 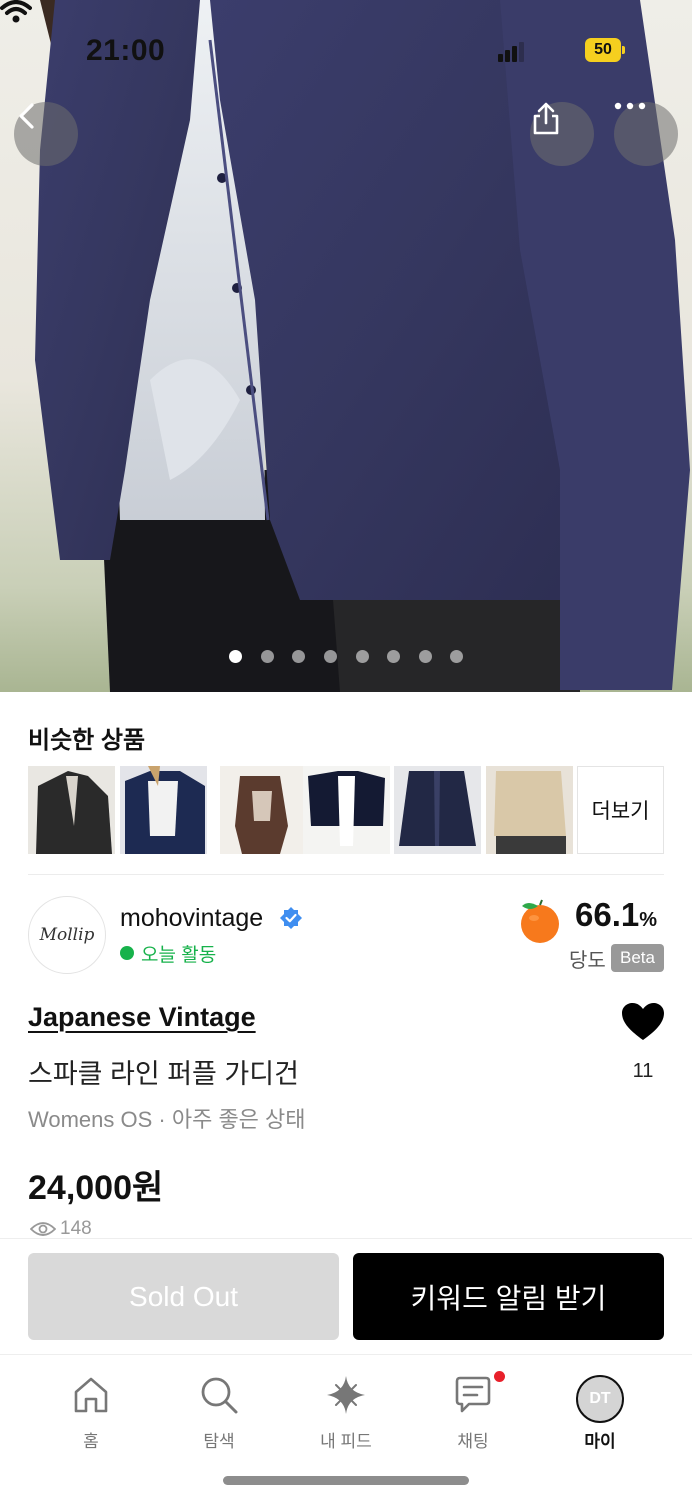 I want to click on more-icon, so click(x=630, y=106).